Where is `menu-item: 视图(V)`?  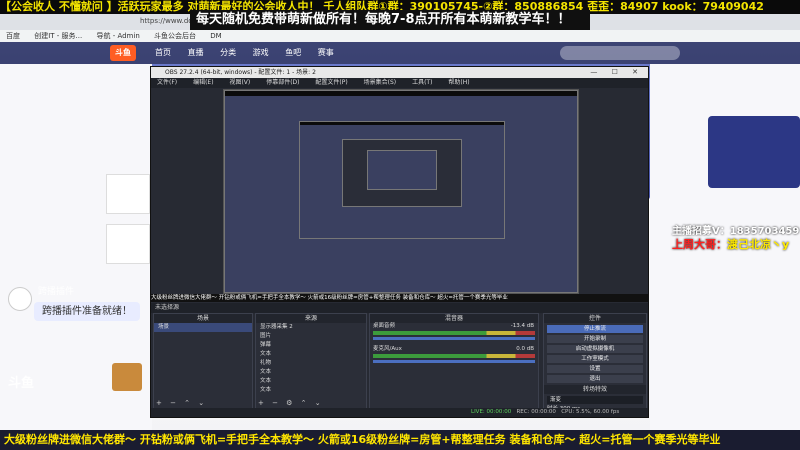 menu-item: 视图(V) is located at coordinates (239, 82).